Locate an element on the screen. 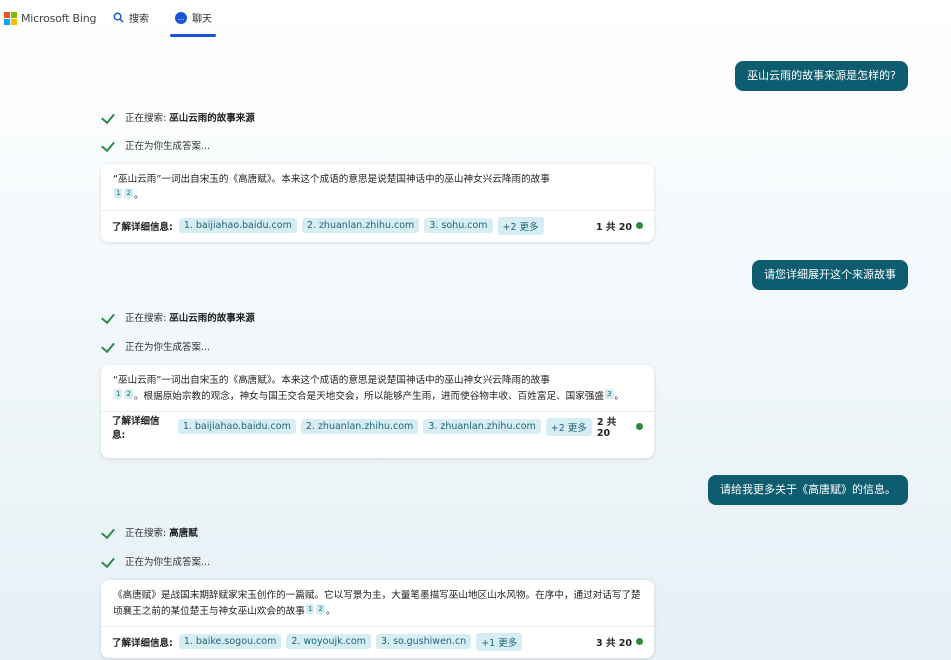 The width and height of the screenshot is (951, 660). brand-name: Microsoft Bing is located at coordinates (59, 18).